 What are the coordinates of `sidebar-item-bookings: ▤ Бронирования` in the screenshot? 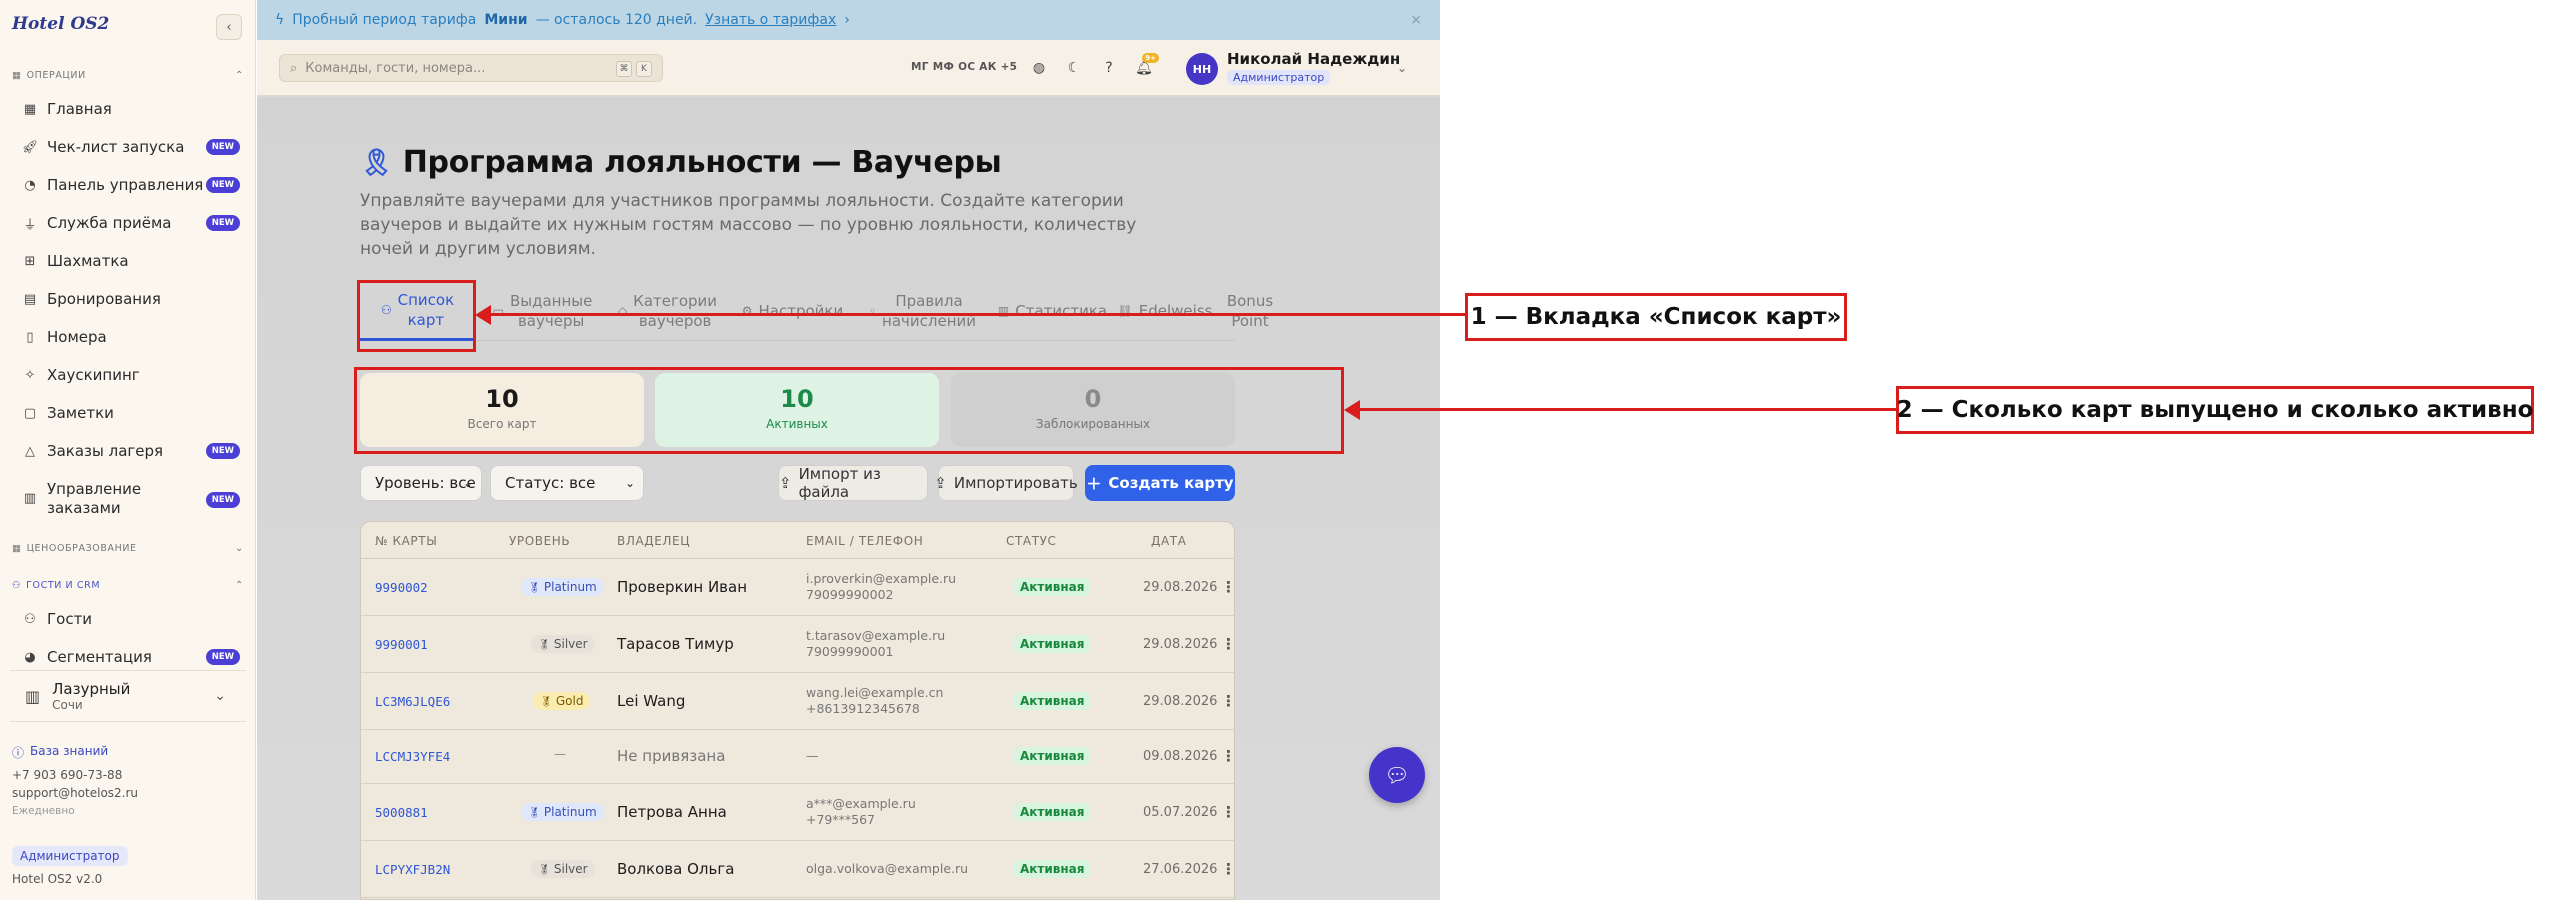 It's located at (133, 299).